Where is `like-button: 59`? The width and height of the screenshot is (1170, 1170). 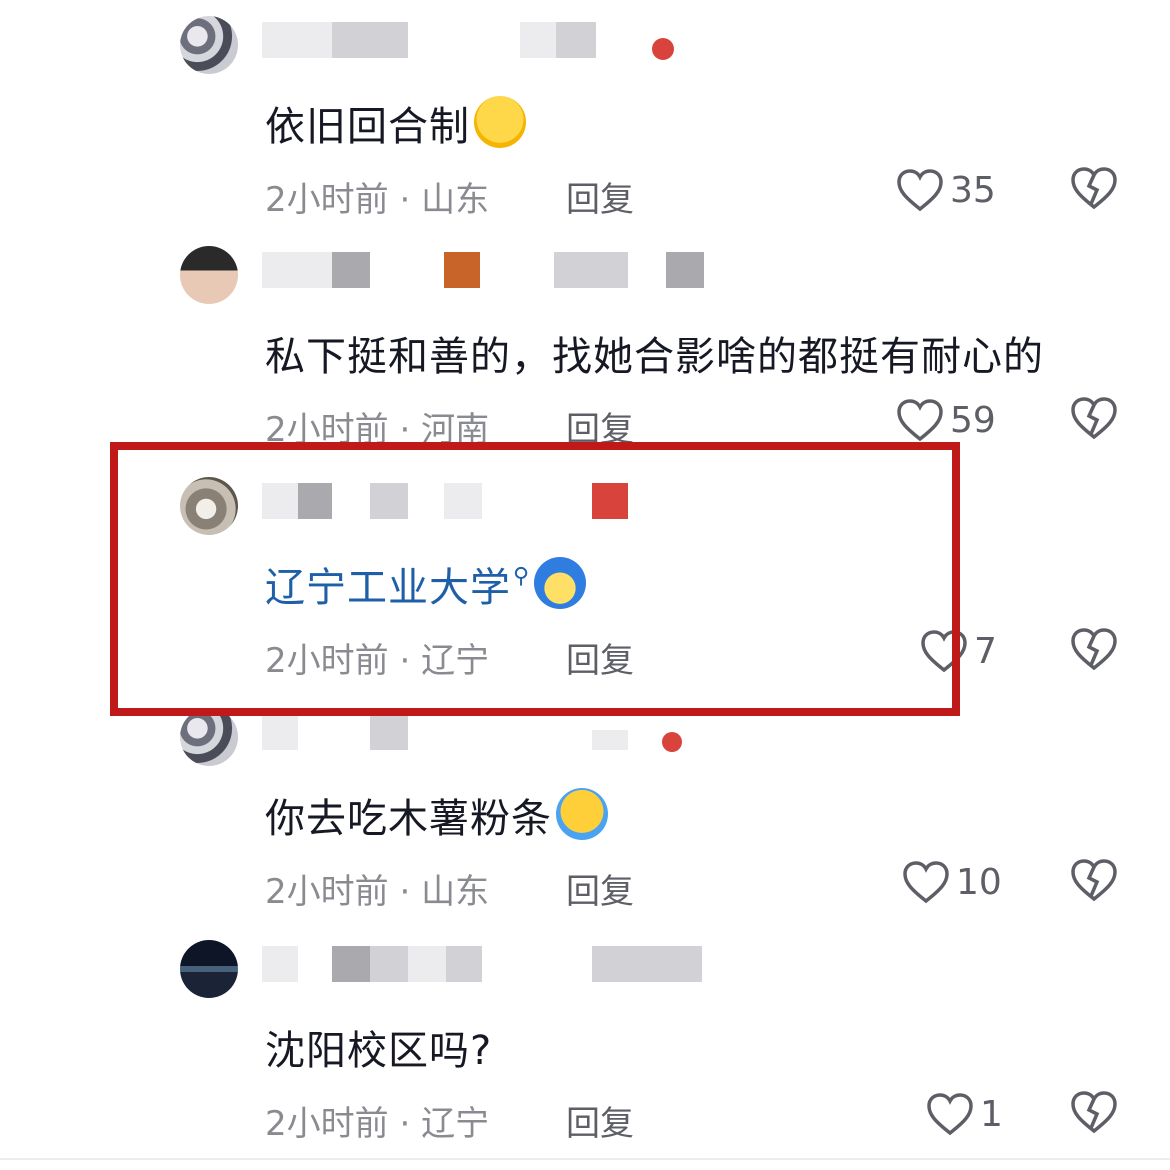 like-button: 59 is located at coordinates (946, 420).